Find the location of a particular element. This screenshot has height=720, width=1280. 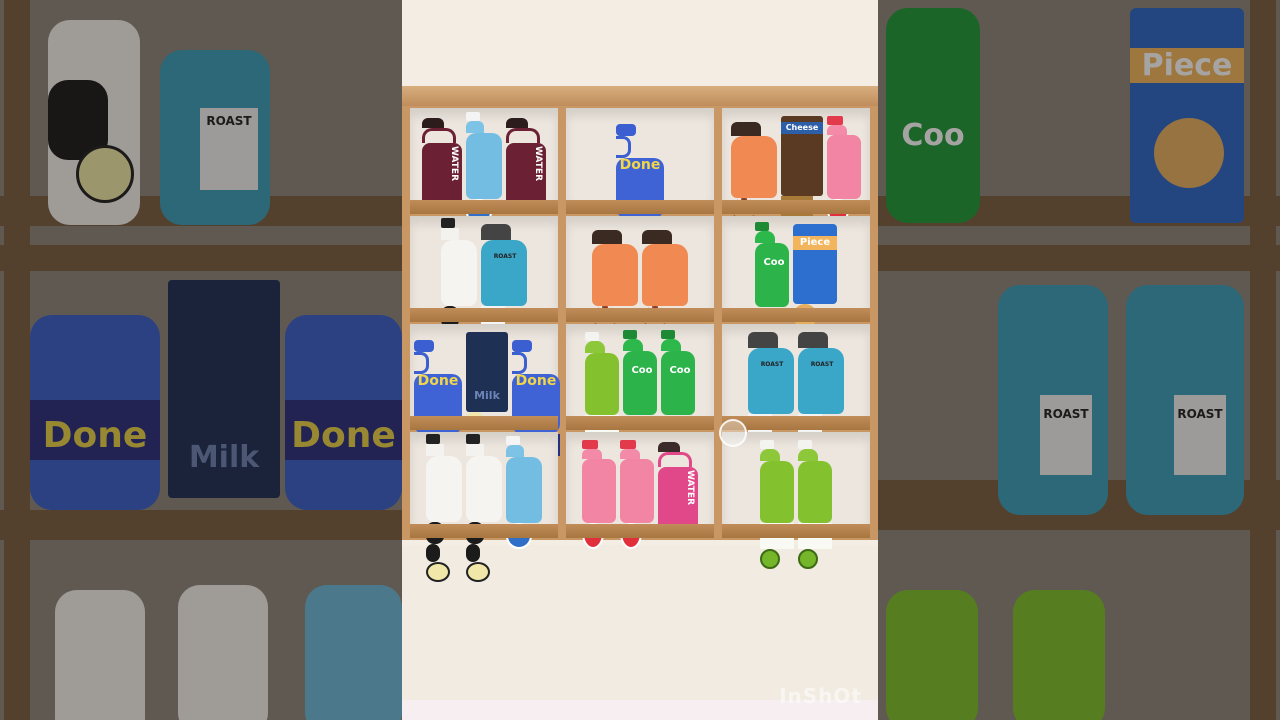

shelf-slot-r3-c1: Done Milk Done is located at coordinates (485, 390).